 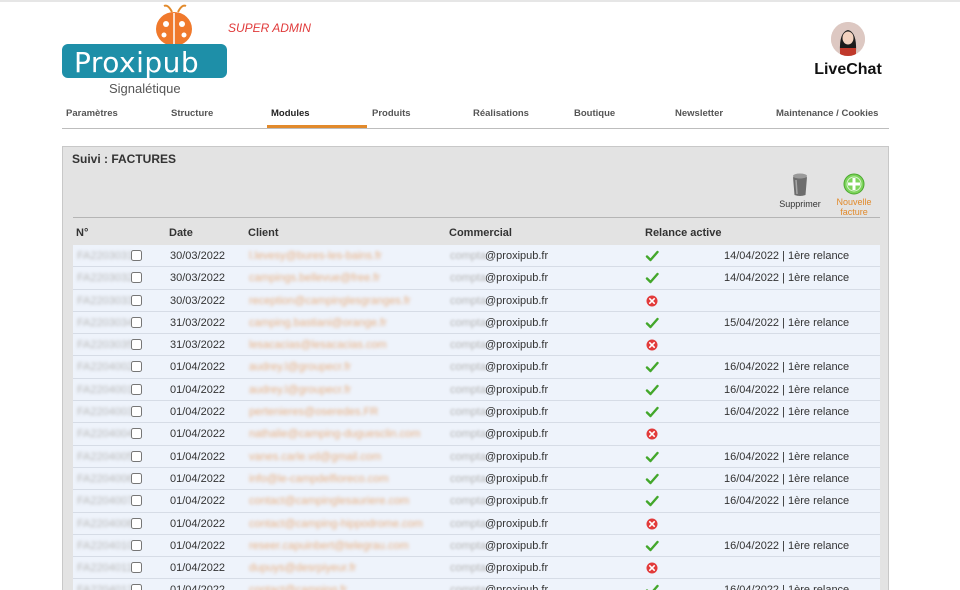 I want to click on logo-text: Proxipub, so click(x=137, y=62).